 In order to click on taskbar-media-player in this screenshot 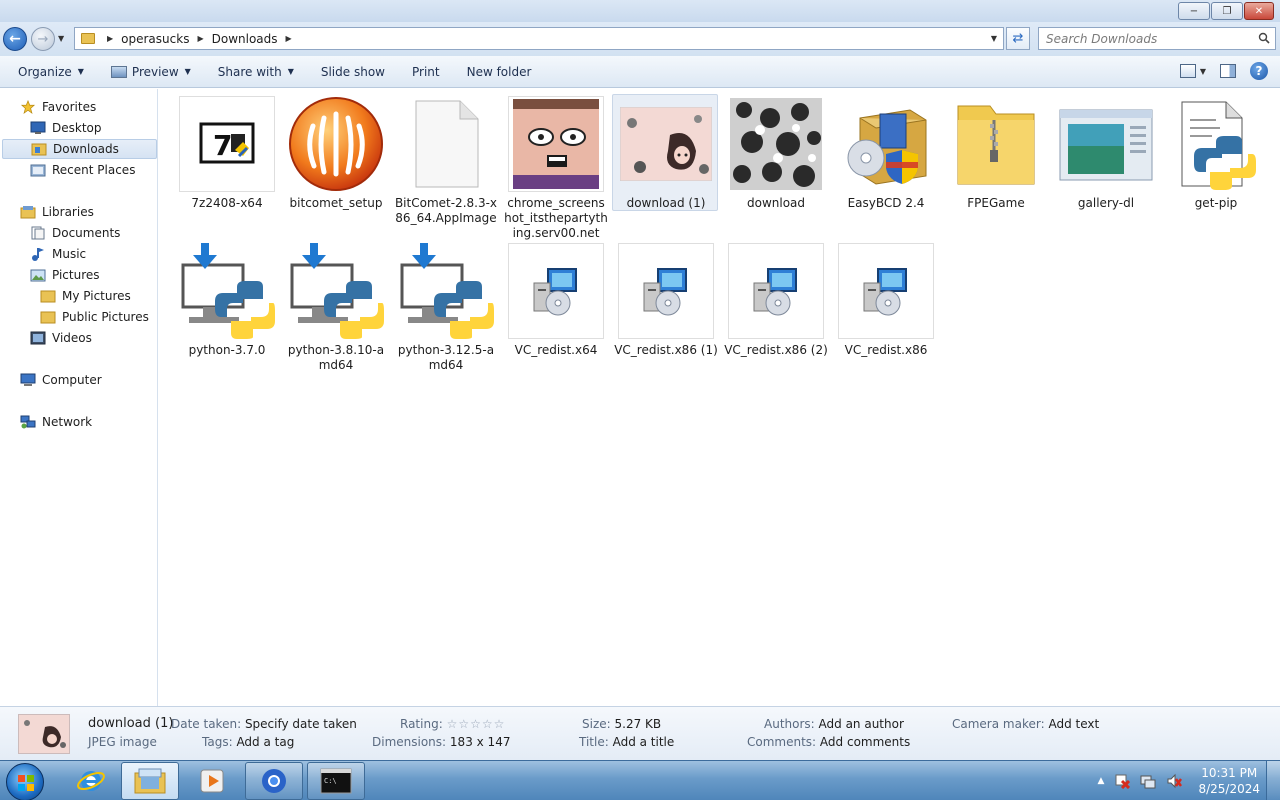, I will do `click(213, 781)`.